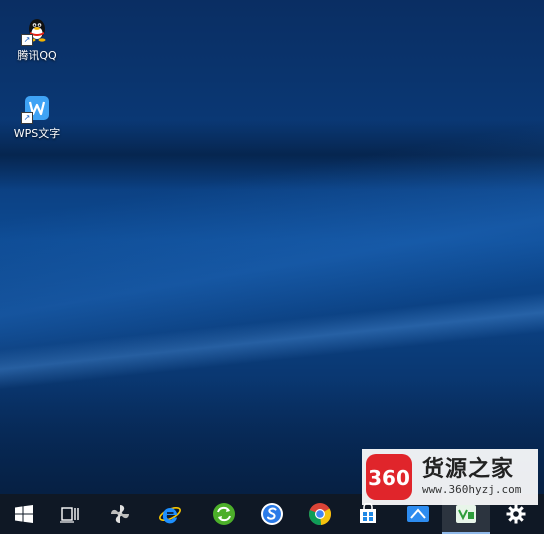  I want to click on desktop-icon-wps: ↗ WPS文字, so click(37, 117).